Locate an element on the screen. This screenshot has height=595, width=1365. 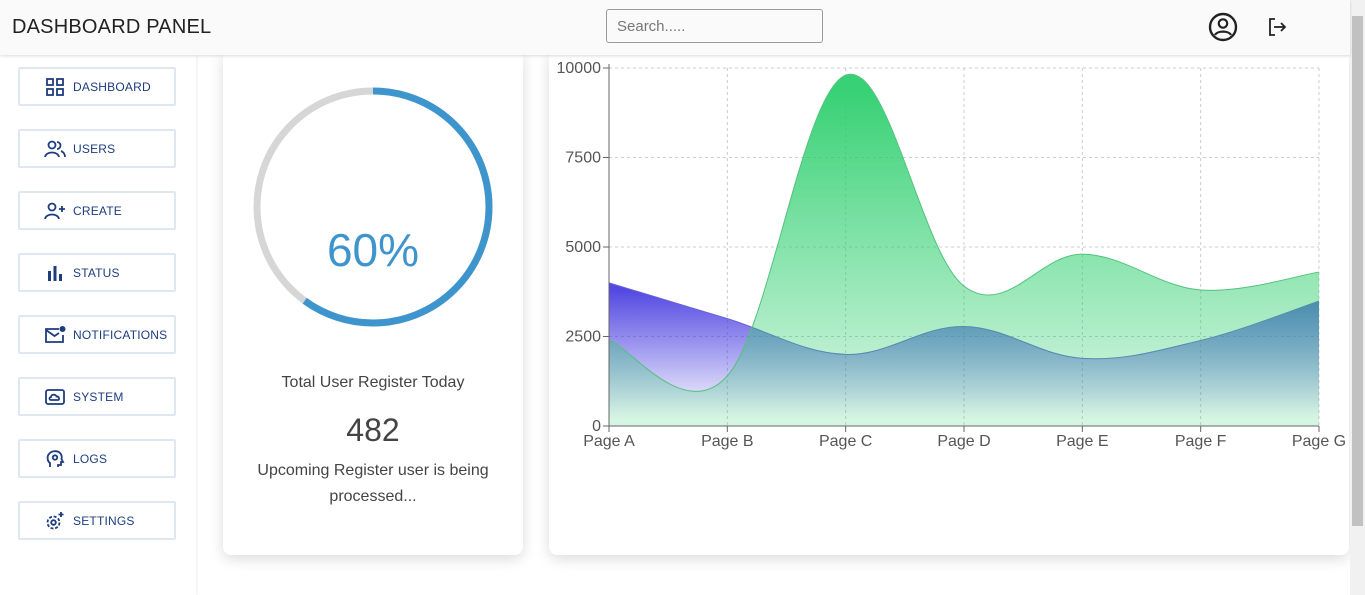
sidebar-item-dashboard: DASHBOARD is located at coordinates (97, 86).